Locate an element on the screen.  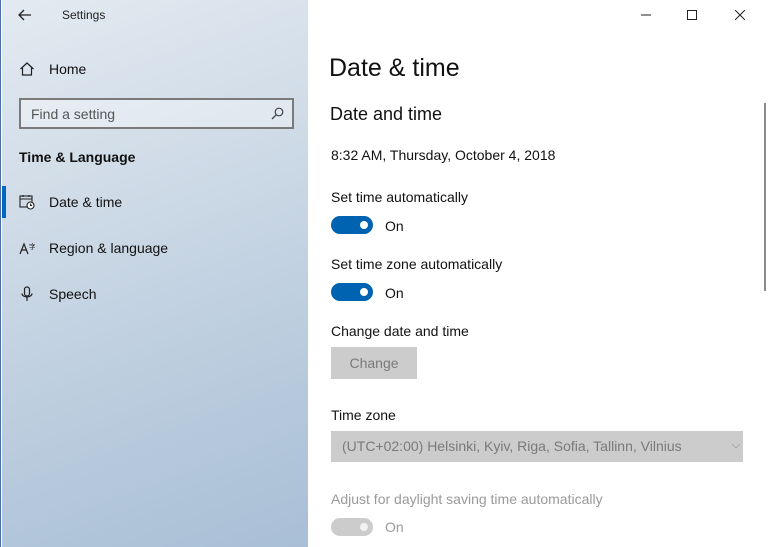
sidebar-item-label: Region & language is located at coordinates (109, 248).